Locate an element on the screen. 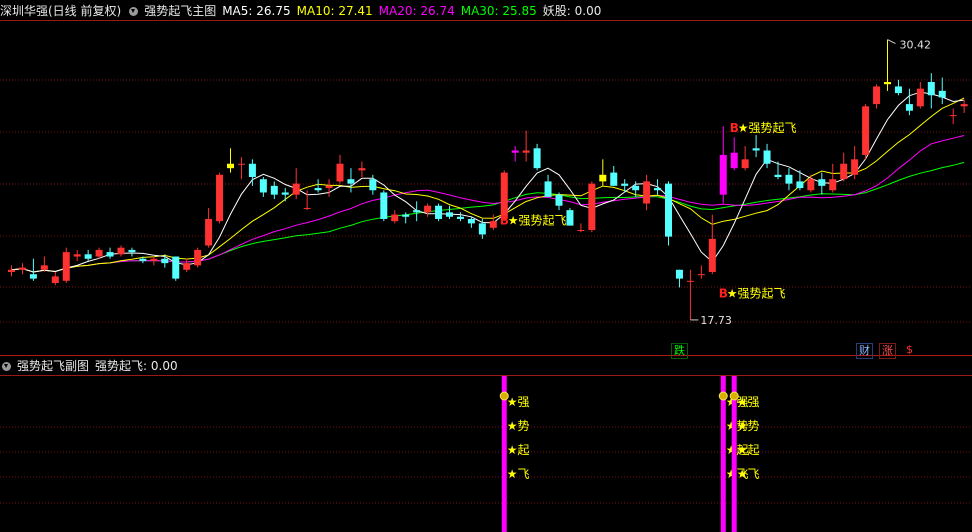  qsqf-label-2: ★强势起飞 is located at coordinates (767, 128).